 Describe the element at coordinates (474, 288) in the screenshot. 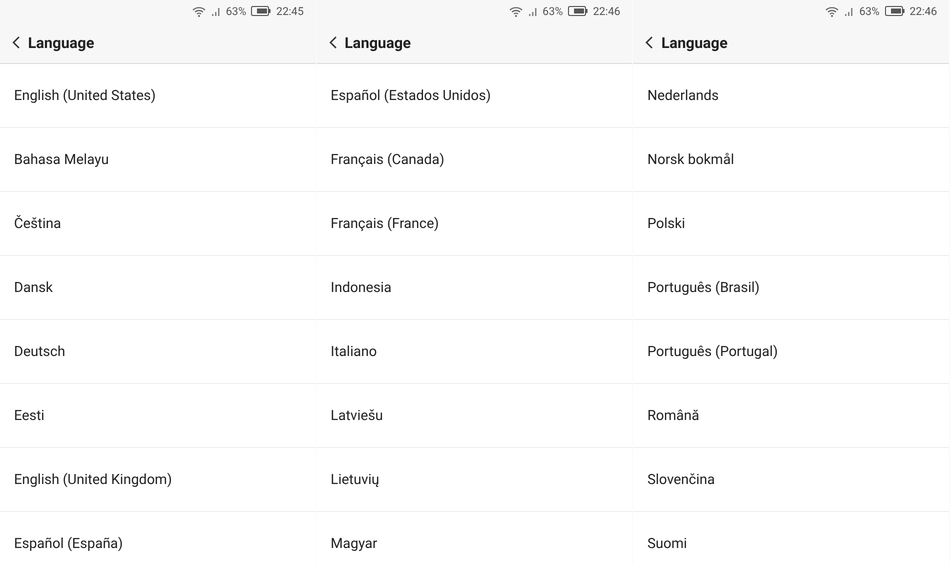

I see `language-item: Indonesia` at that location.